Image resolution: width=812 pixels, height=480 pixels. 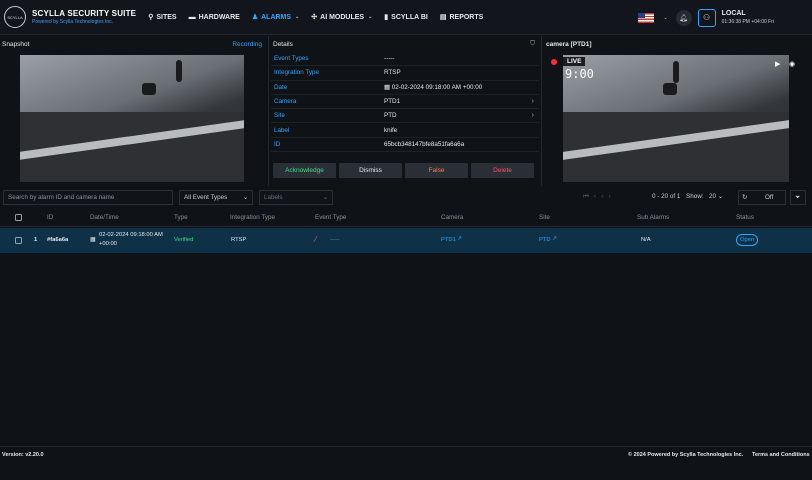 What do you see at coordinates (132, 118) in the screenshot?
I see `snapshot-image` at bounding box center [132, 118].